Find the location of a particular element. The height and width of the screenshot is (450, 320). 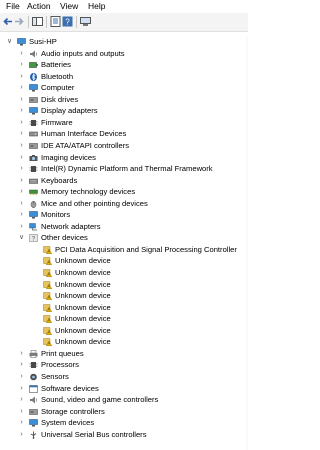

tree-category: › IDE ATA/ATAPI controllers is located at coordinates (123, 146).